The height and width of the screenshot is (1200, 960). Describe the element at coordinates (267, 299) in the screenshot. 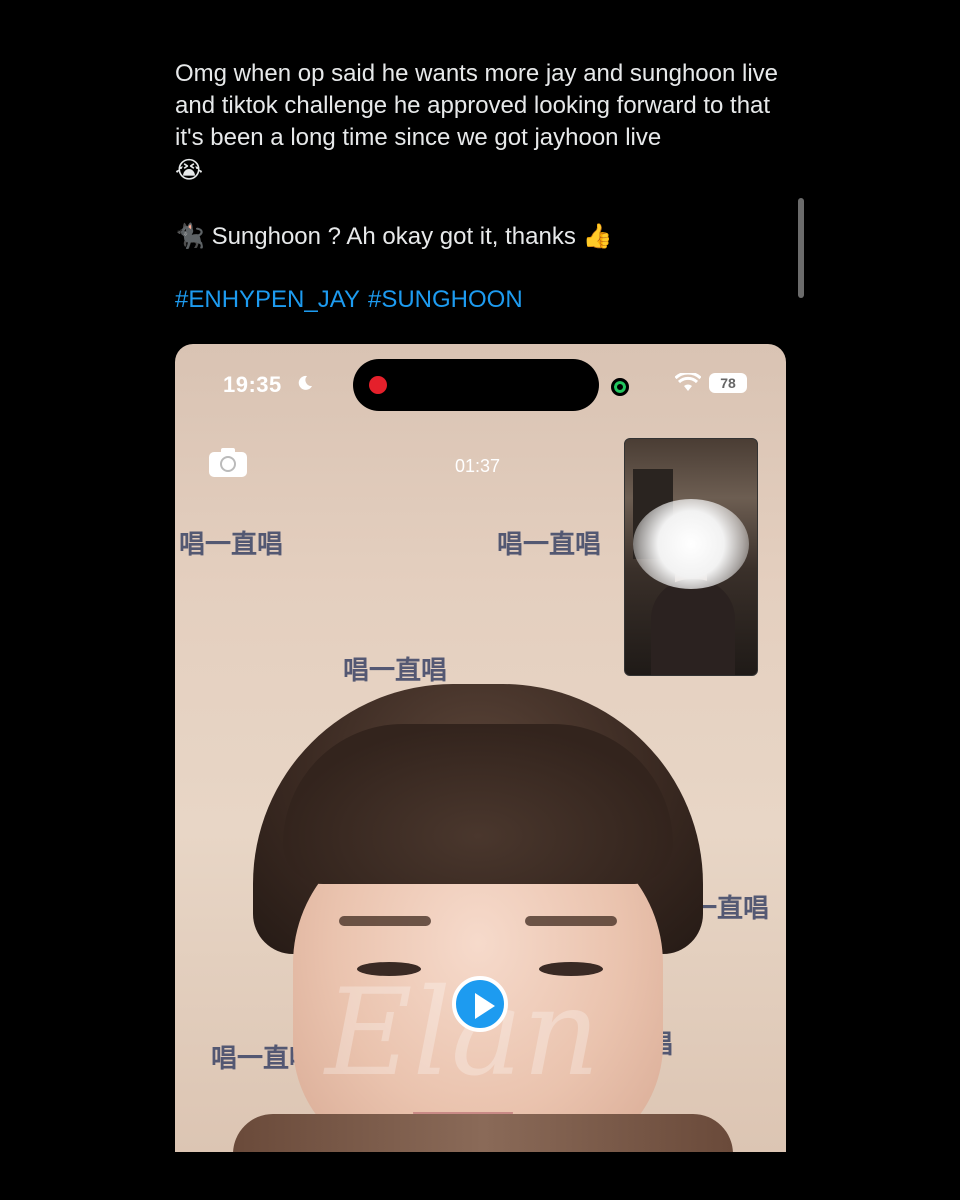

I see `hashtag-enhypen-jay: #ENHYPEN_JAY` at that location.